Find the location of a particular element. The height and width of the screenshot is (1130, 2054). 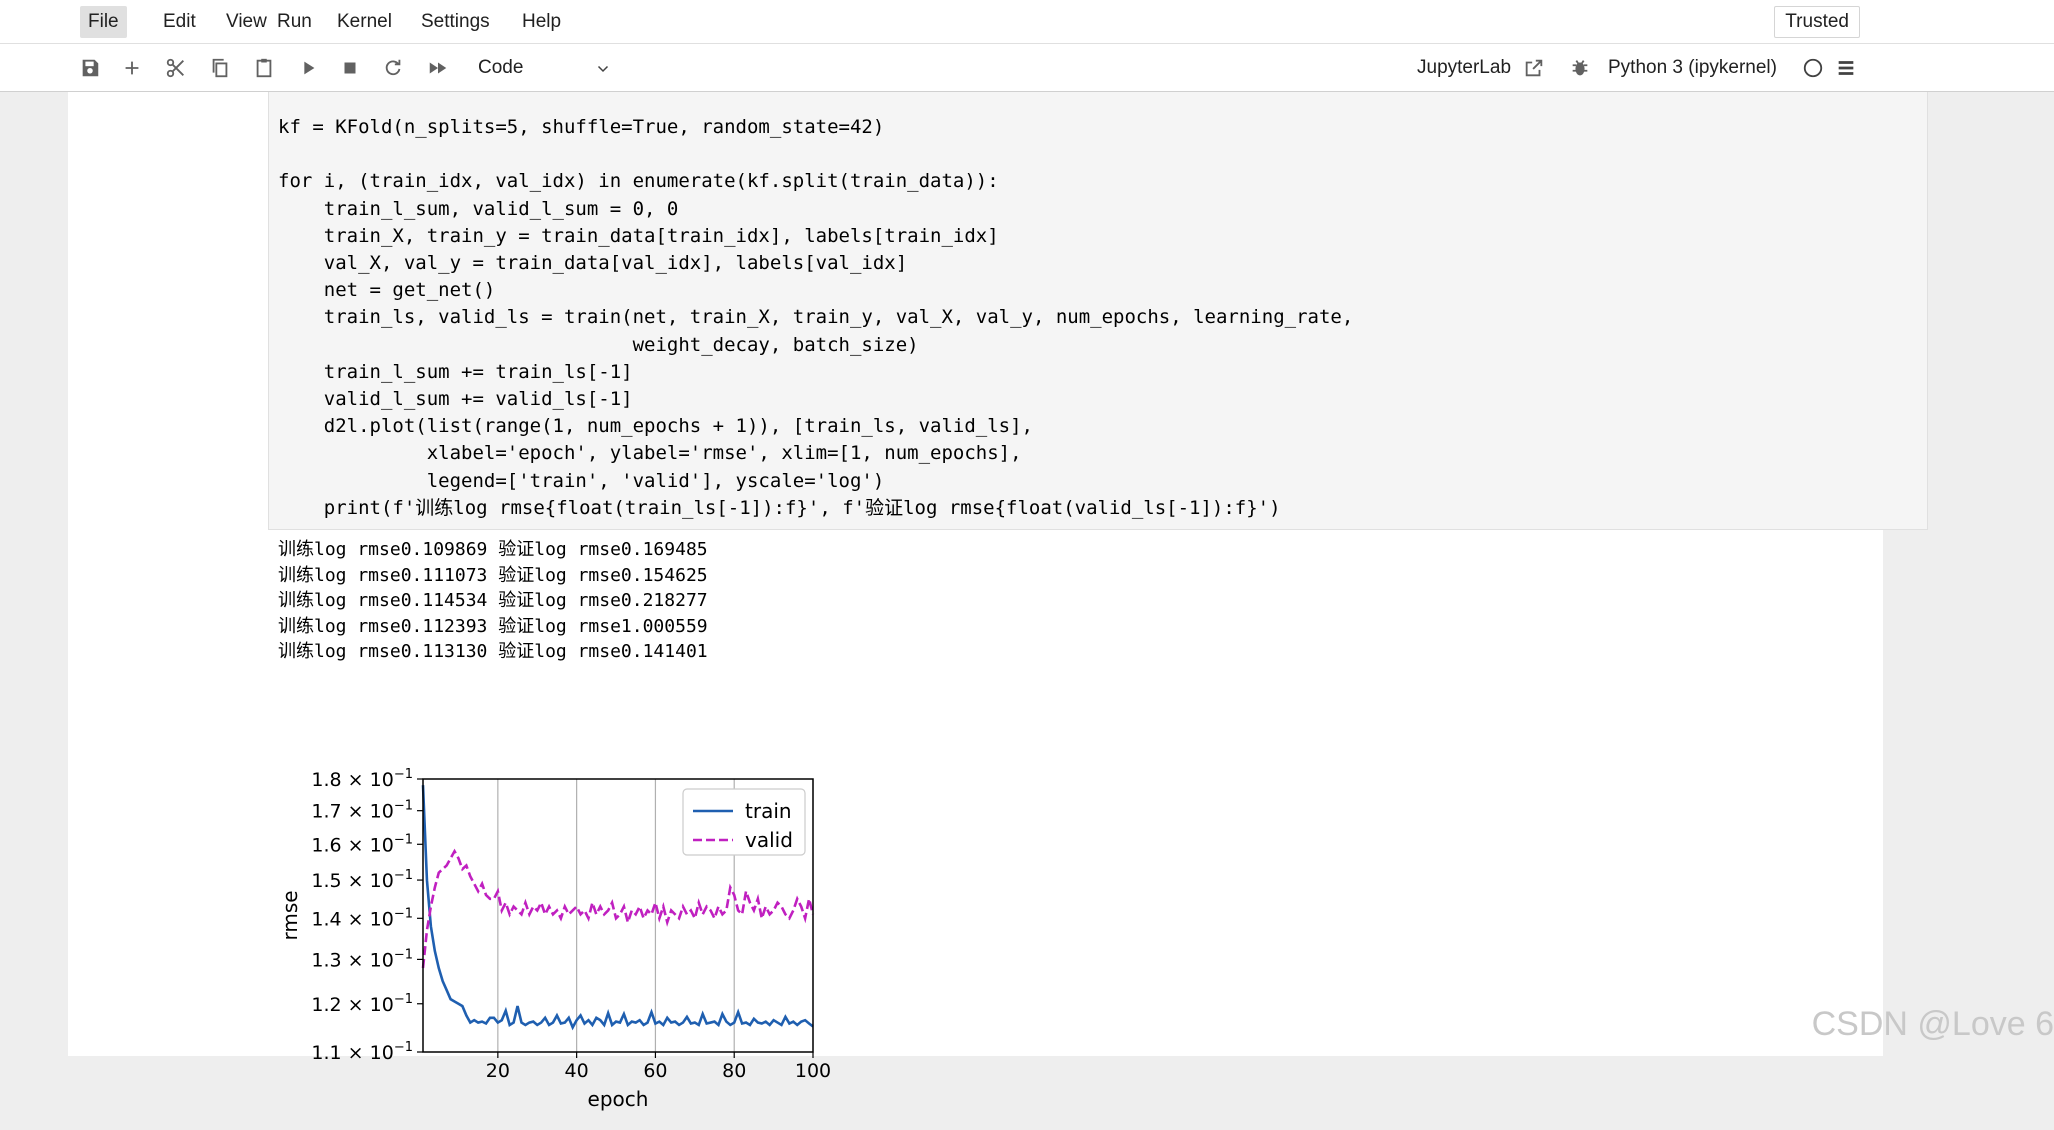

code-line: valid_l_sum += valid_ls[-1] is located at coordinates (455, 399).